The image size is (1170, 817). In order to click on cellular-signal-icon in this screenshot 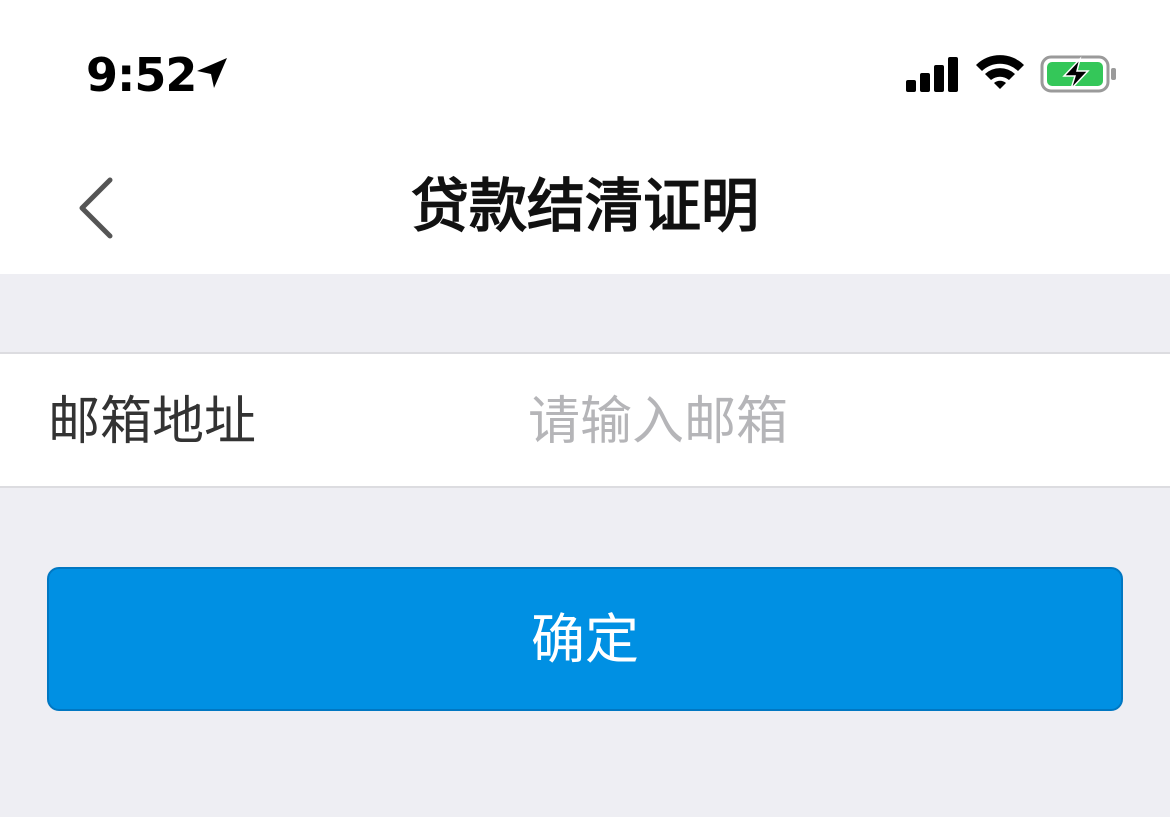, I will do `click(932, 74)`.